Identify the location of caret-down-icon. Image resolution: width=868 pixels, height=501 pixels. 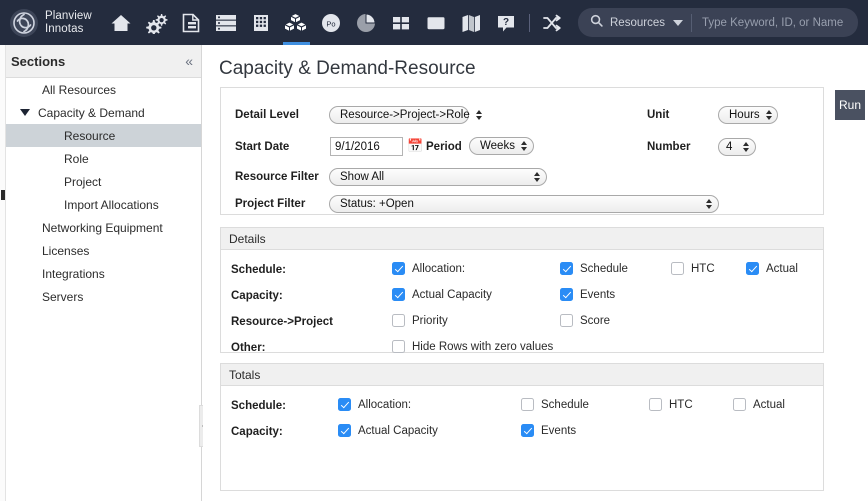
(25, 112).